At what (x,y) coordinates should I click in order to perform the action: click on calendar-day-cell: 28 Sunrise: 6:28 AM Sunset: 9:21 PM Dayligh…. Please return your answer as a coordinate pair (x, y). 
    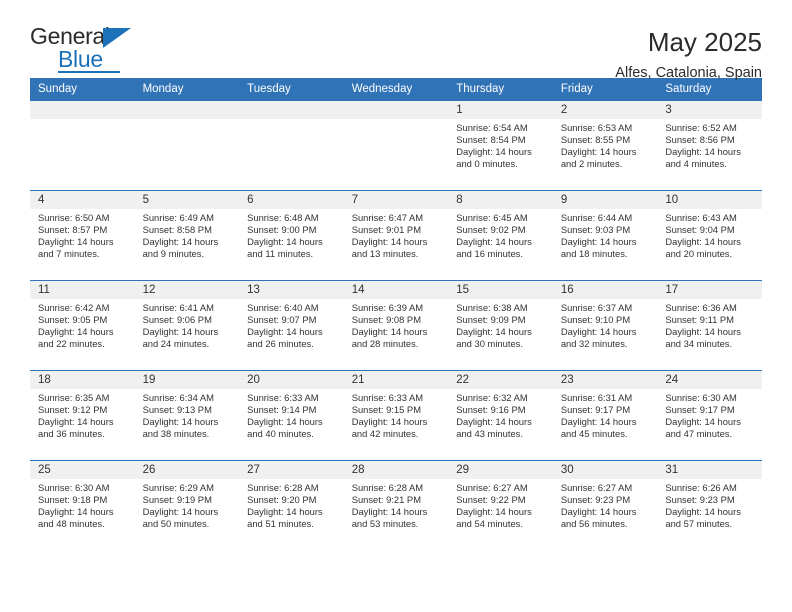
    Looking at the image, I should click on (396, 505).